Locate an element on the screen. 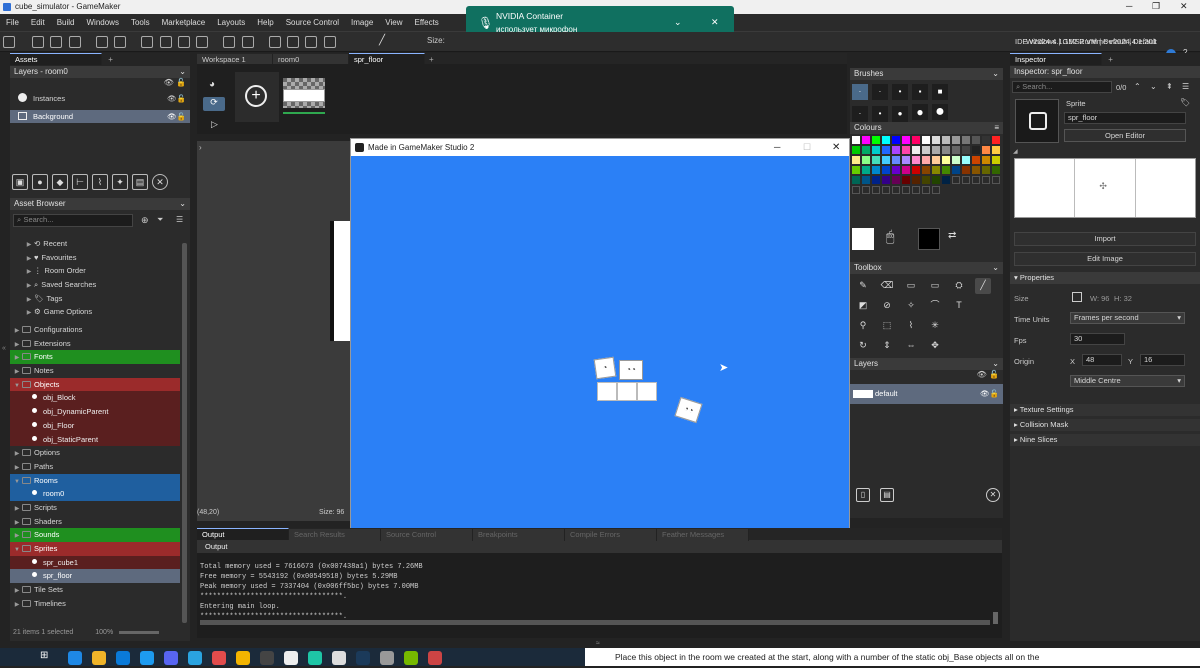 Image resolution: width=1200 pixels, height=668 pixels. menu-effects: Effects is located at coordinates (426, 23).